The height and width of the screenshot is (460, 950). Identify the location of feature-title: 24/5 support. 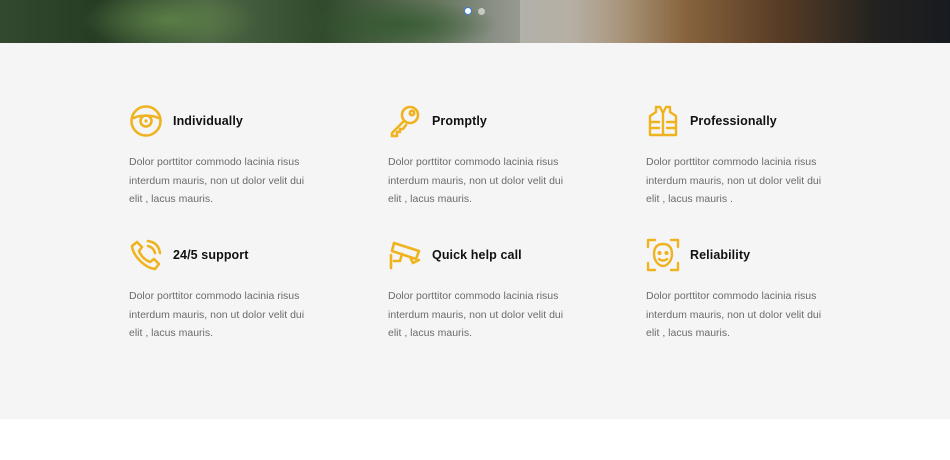
(211, 255).